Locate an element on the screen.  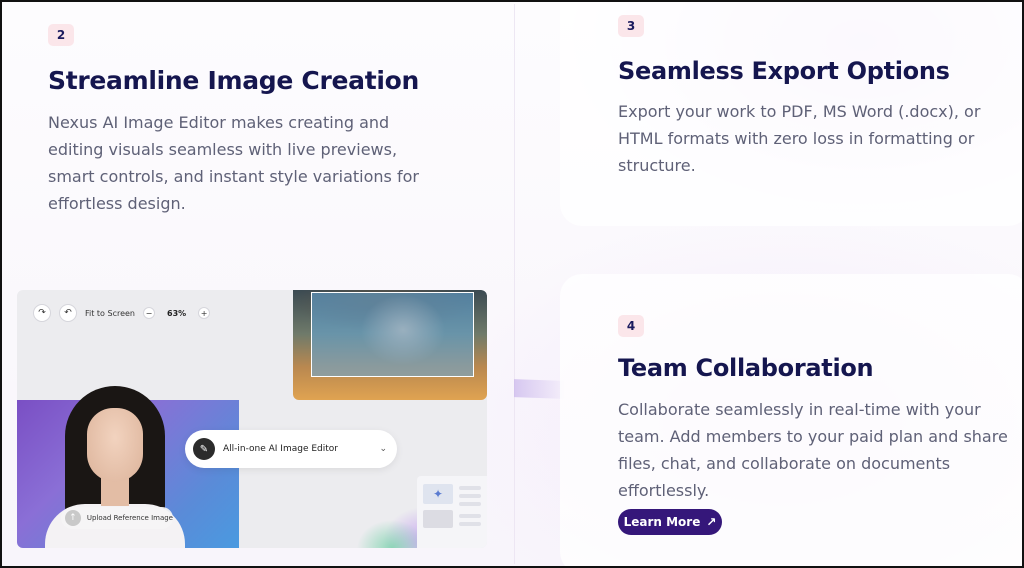
zoom-out-icon: − is located at coordinates (149, 313).